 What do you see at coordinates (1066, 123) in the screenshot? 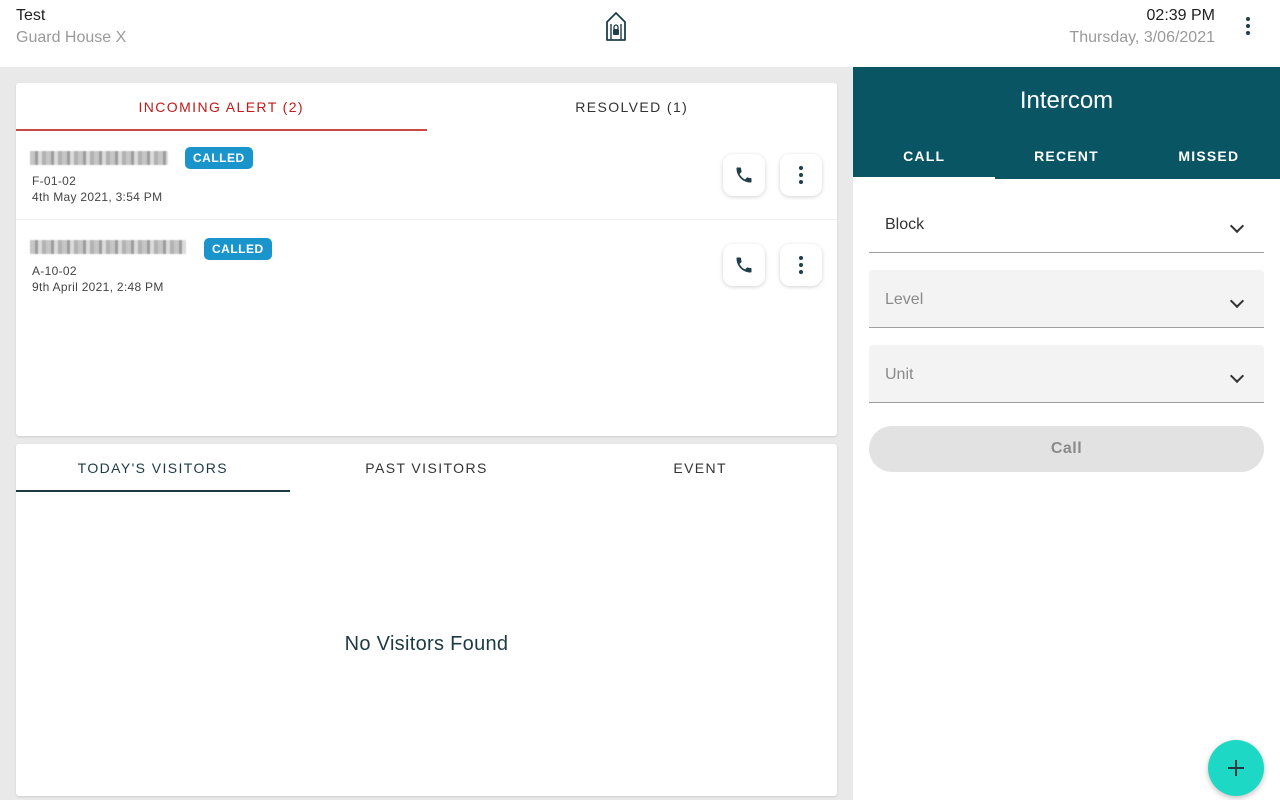
I see `intercom-header: Intercom CALL RECENT MISSED` at bounding box center [1066, 123].